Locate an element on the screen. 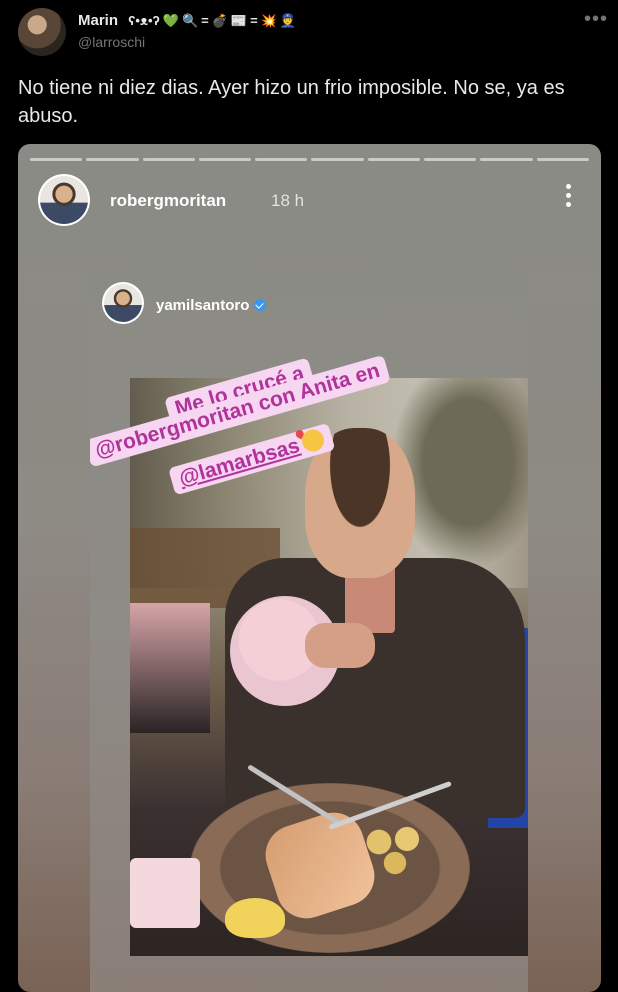 This screenshot has width=618, height=992. bomb-emoji: 💣 is located at coordinates (219, 21).